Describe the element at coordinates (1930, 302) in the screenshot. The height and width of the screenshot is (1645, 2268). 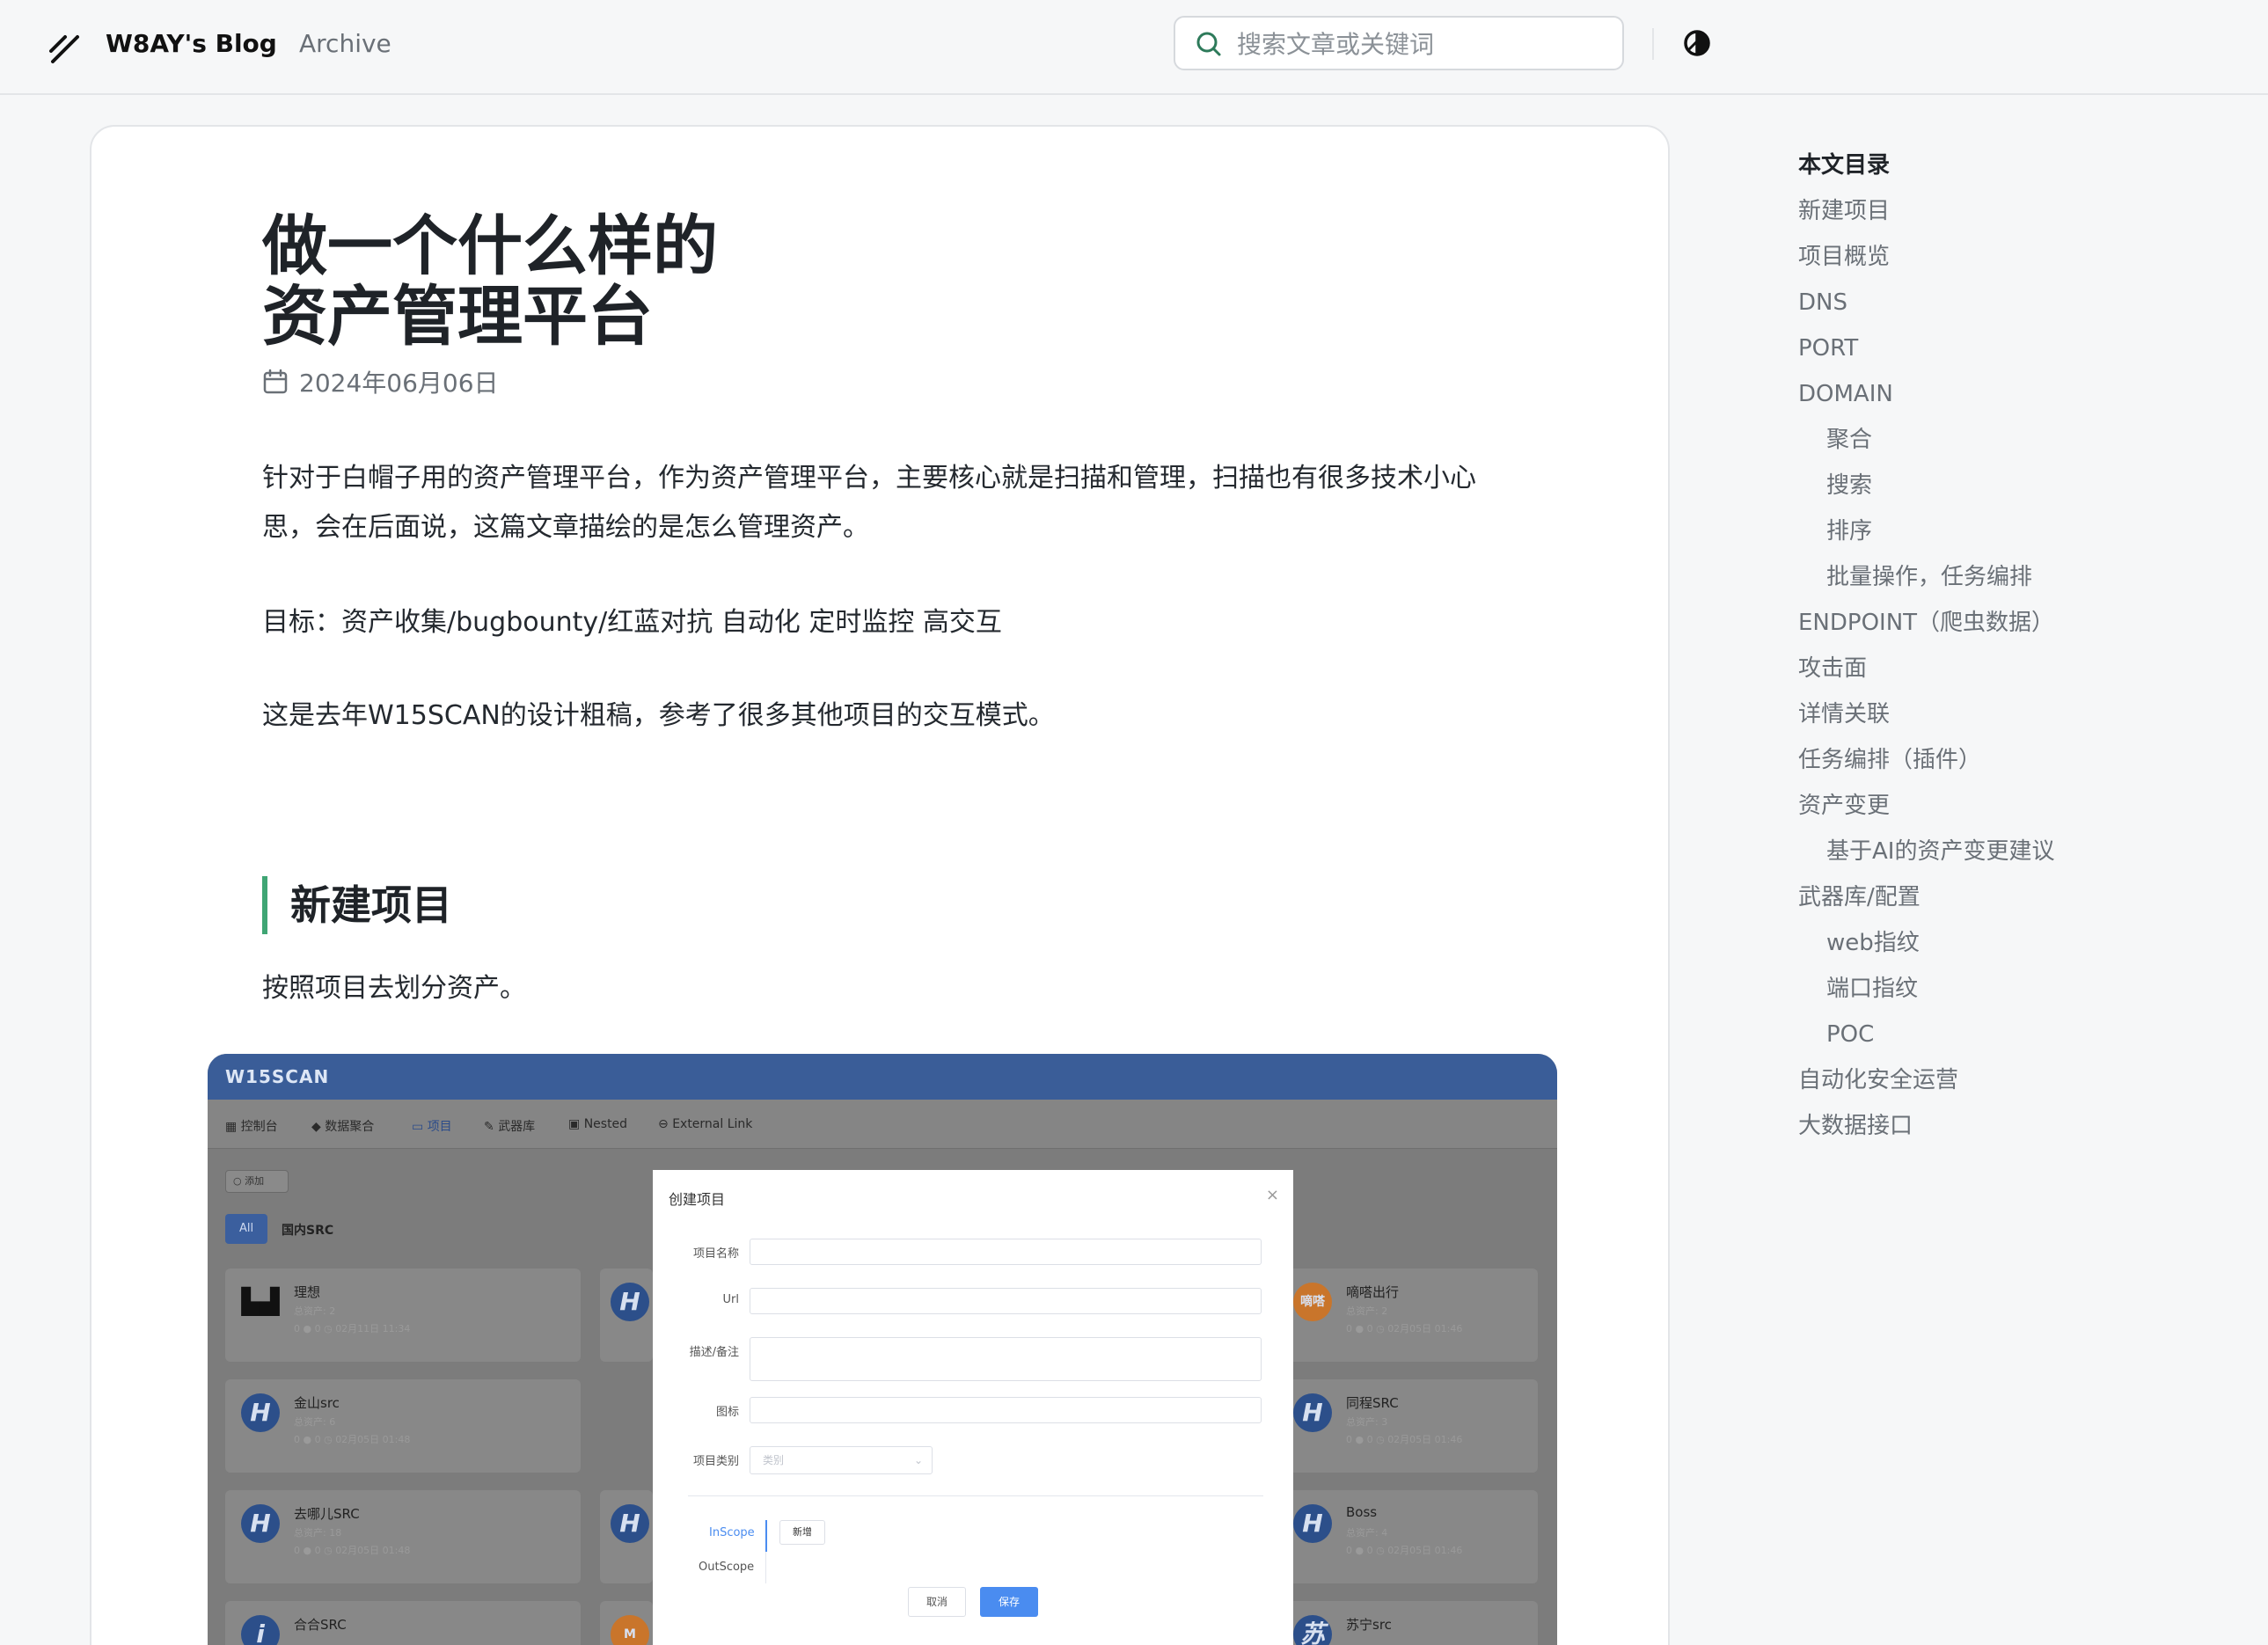
I see `toc-item: DNS` at that location.